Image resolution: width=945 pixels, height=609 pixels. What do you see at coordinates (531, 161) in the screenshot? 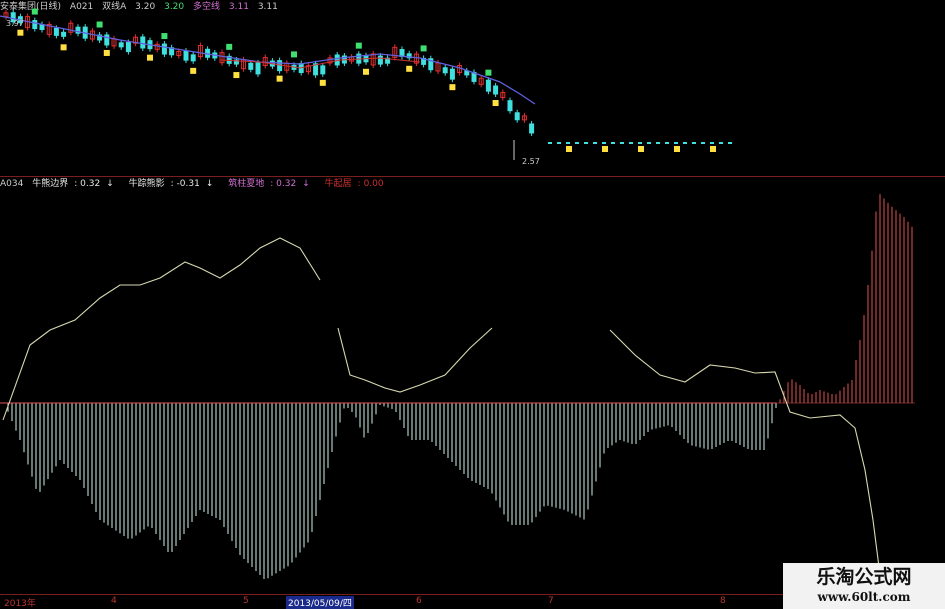
I see `low-price-label: 2.57` at bounding box center [531, 161].